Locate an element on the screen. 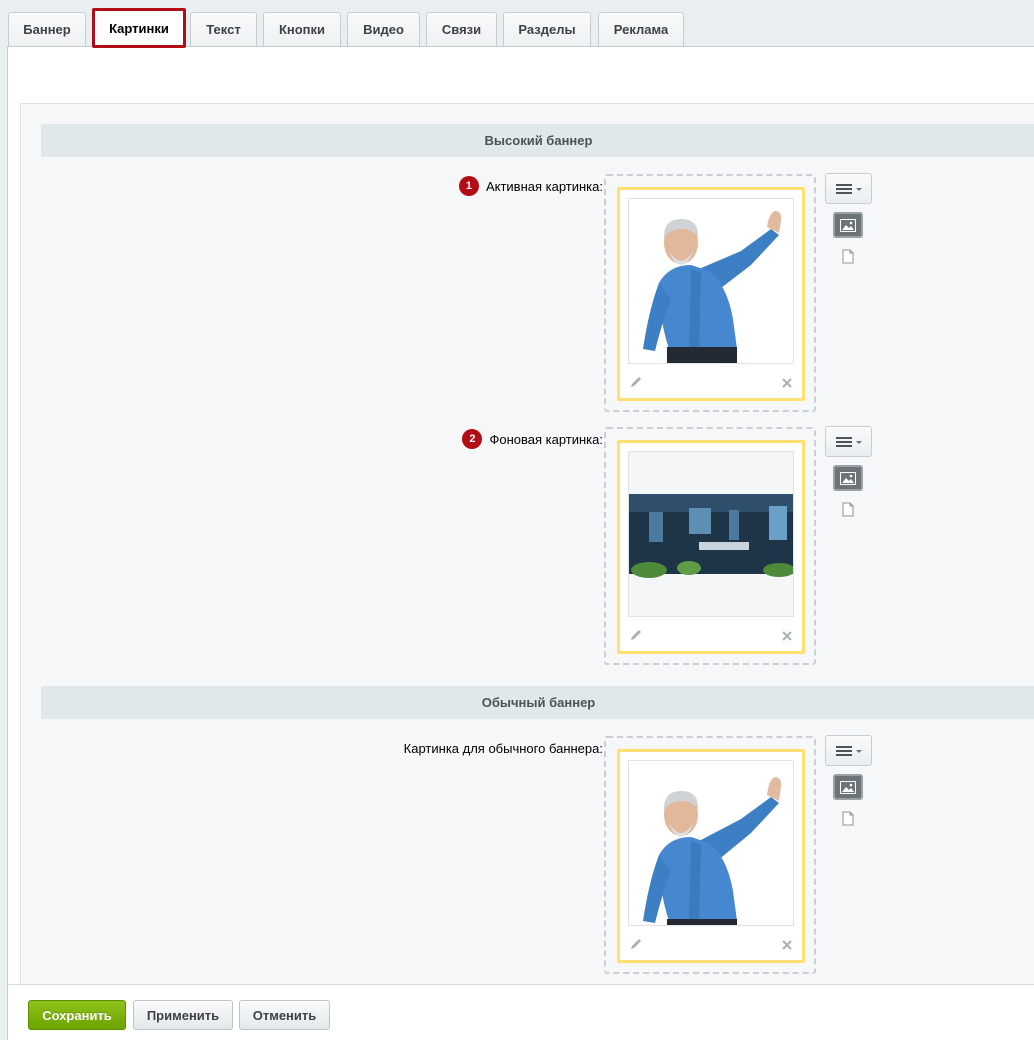 The image size is (1034, 1040). tab-sections: Разделы is located at coordinates (547, 29).